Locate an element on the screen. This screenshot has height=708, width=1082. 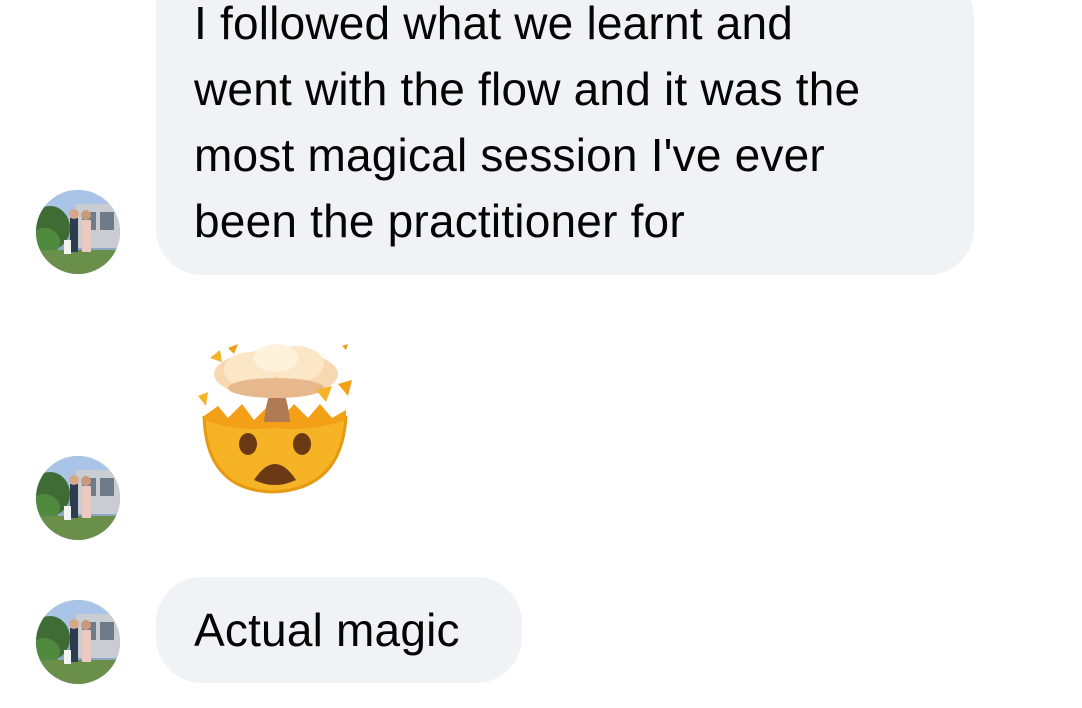
message-text-line: went with the flow and it was the is located at coordinates (527, 89).